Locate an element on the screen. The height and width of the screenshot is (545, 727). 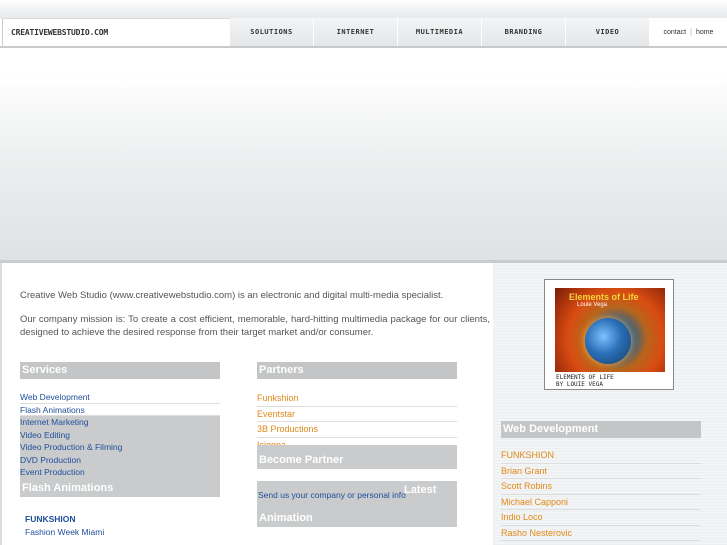
nav-solutions: SOLUTIONS is located at coordinates (272, 32).